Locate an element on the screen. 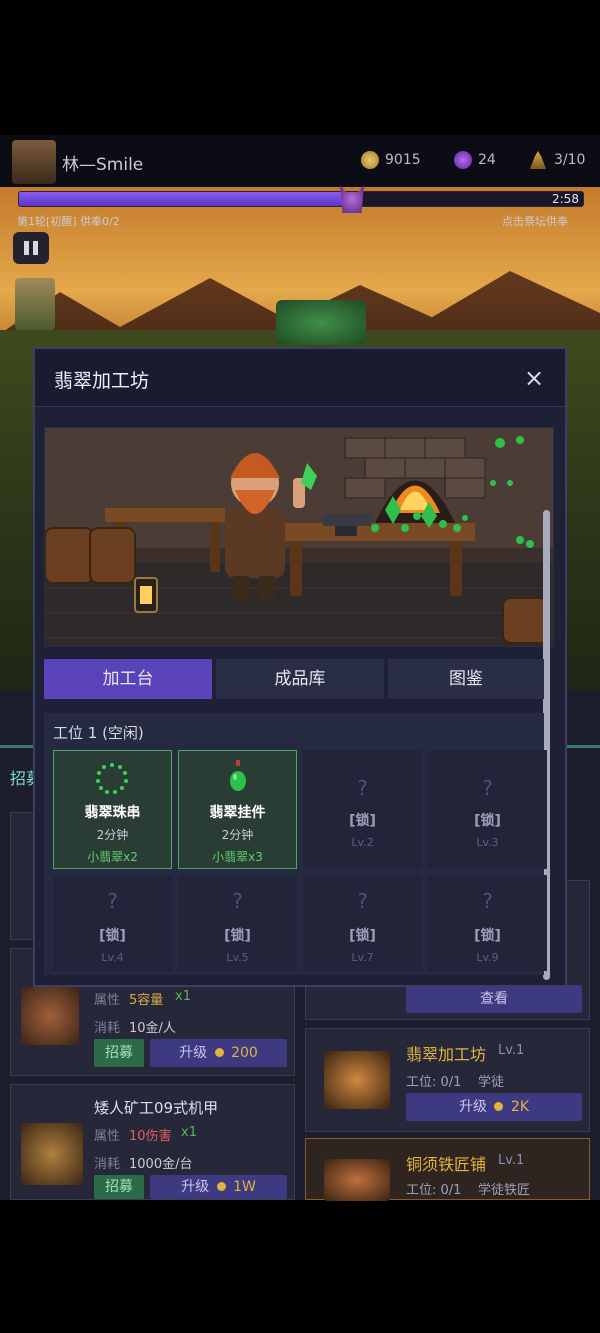 This screenshot has height=1333, width=600. unlock-level: Lv.5 is located at coordinates (237, 957).